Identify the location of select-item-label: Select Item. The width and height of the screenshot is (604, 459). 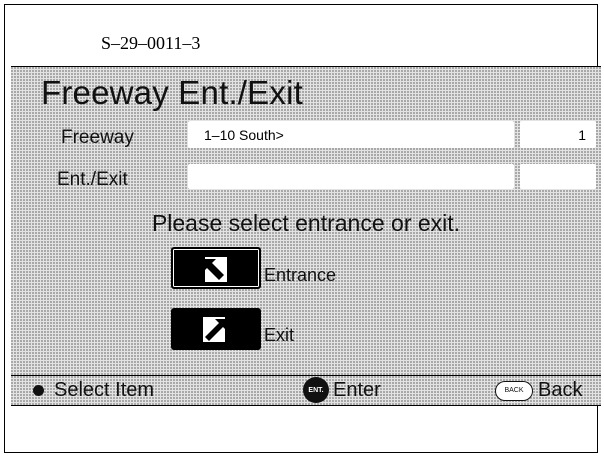
(104, 390).